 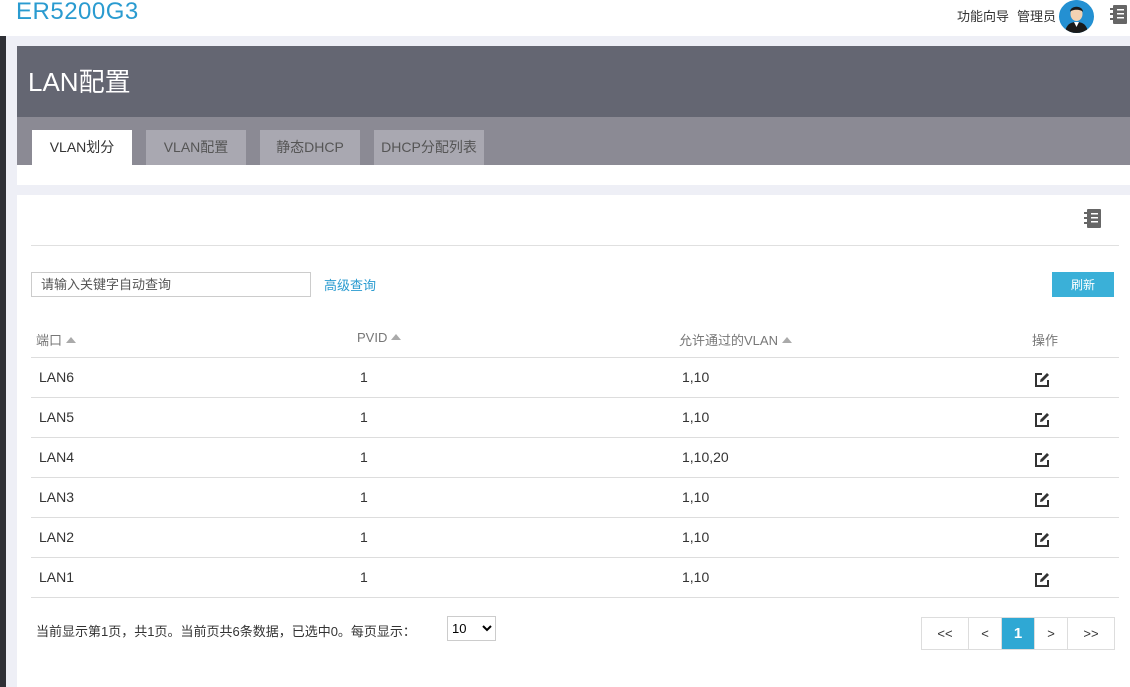 I want to click on divider, so click(x=575, y=245).